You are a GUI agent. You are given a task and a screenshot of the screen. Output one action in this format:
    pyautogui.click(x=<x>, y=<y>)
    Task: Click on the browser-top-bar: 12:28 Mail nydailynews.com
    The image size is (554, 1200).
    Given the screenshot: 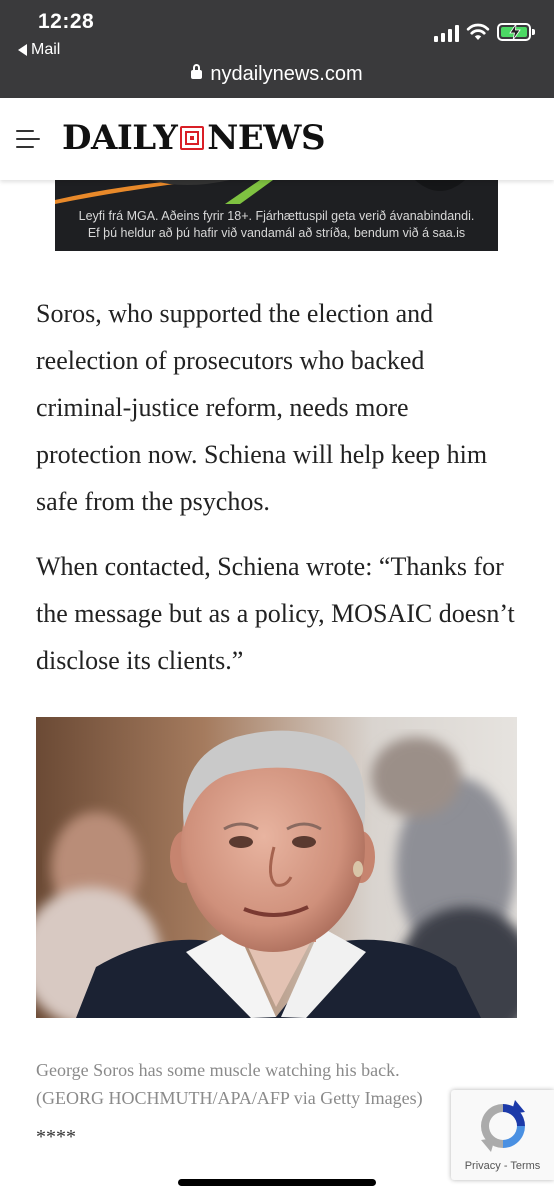 What is the action you would take?
    pyautogui.click(x=277, y=49)
    